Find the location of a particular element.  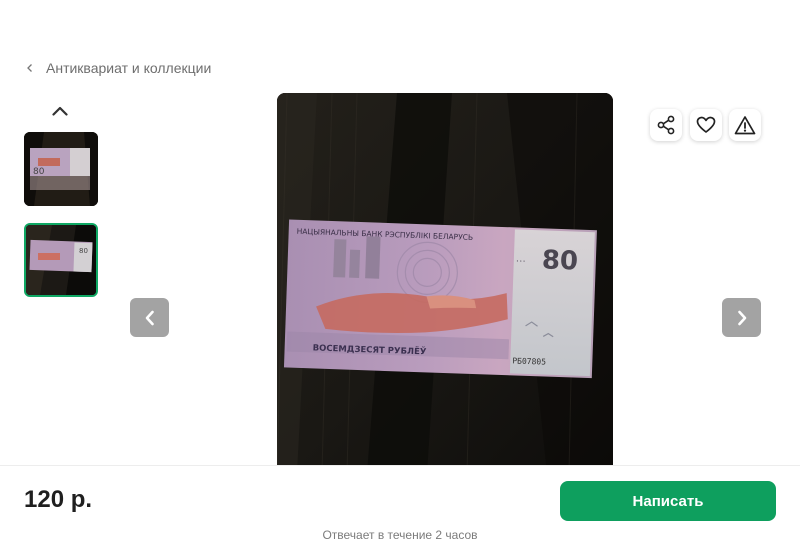

thumbnail-2: 80 is located at coordinates (61, 260).